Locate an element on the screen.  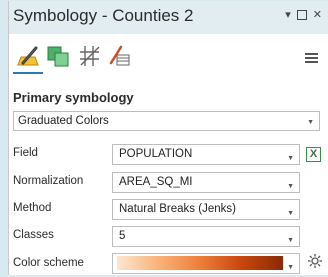
layered-polygons-icon is located at coordinates (58, 56).